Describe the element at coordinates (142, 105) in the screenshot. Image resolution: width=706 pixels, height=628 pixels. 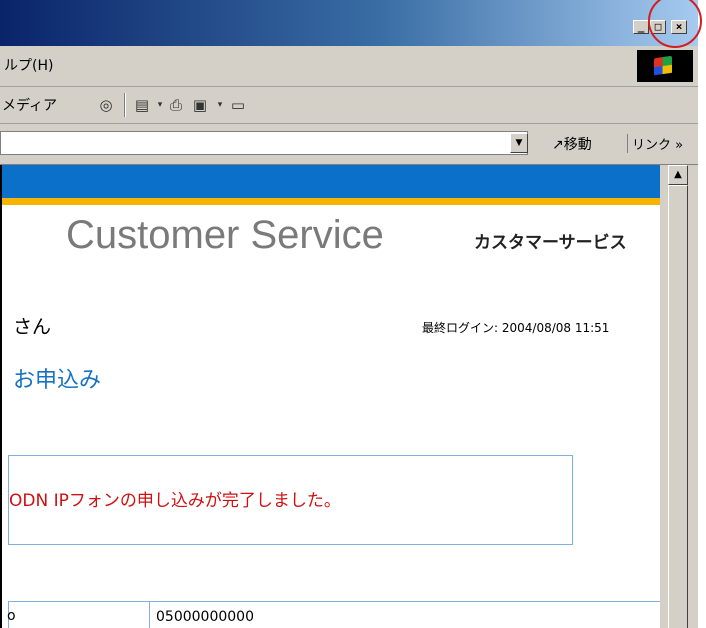
I see `print-preview-icon: ▤` at that location.